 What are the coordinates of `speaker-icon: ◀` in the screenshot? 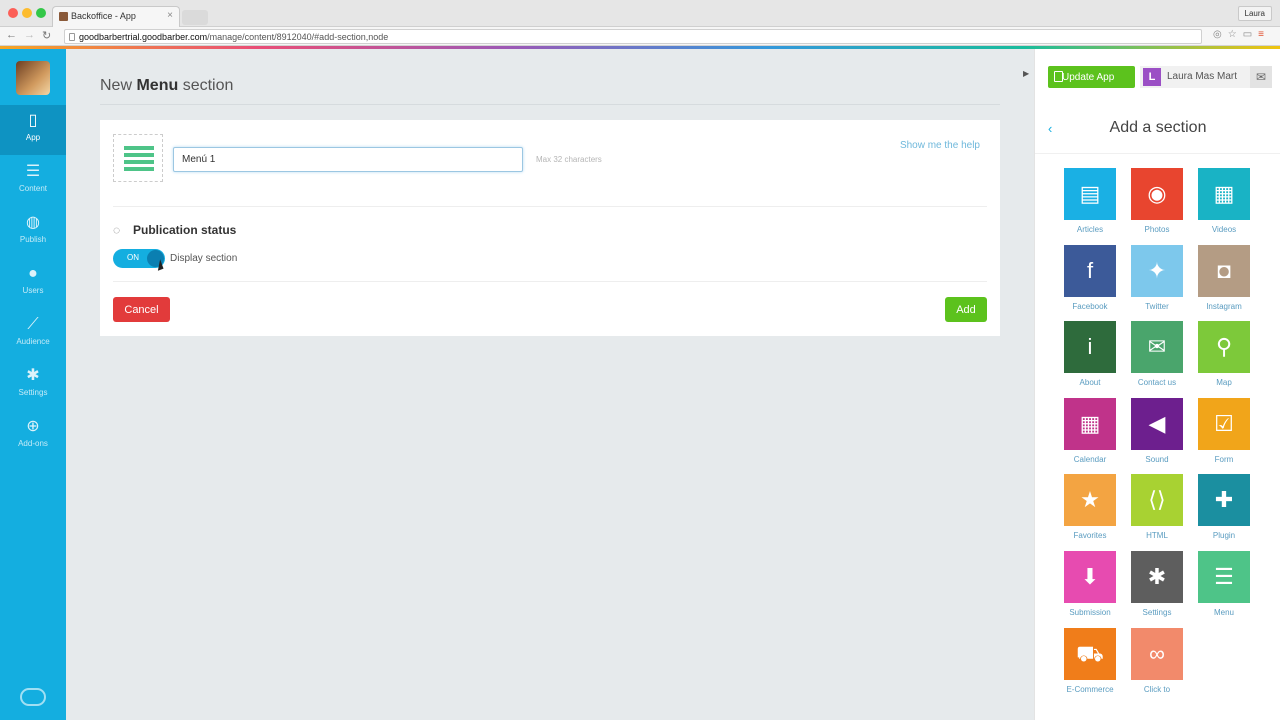 It's located at (1157, 424).